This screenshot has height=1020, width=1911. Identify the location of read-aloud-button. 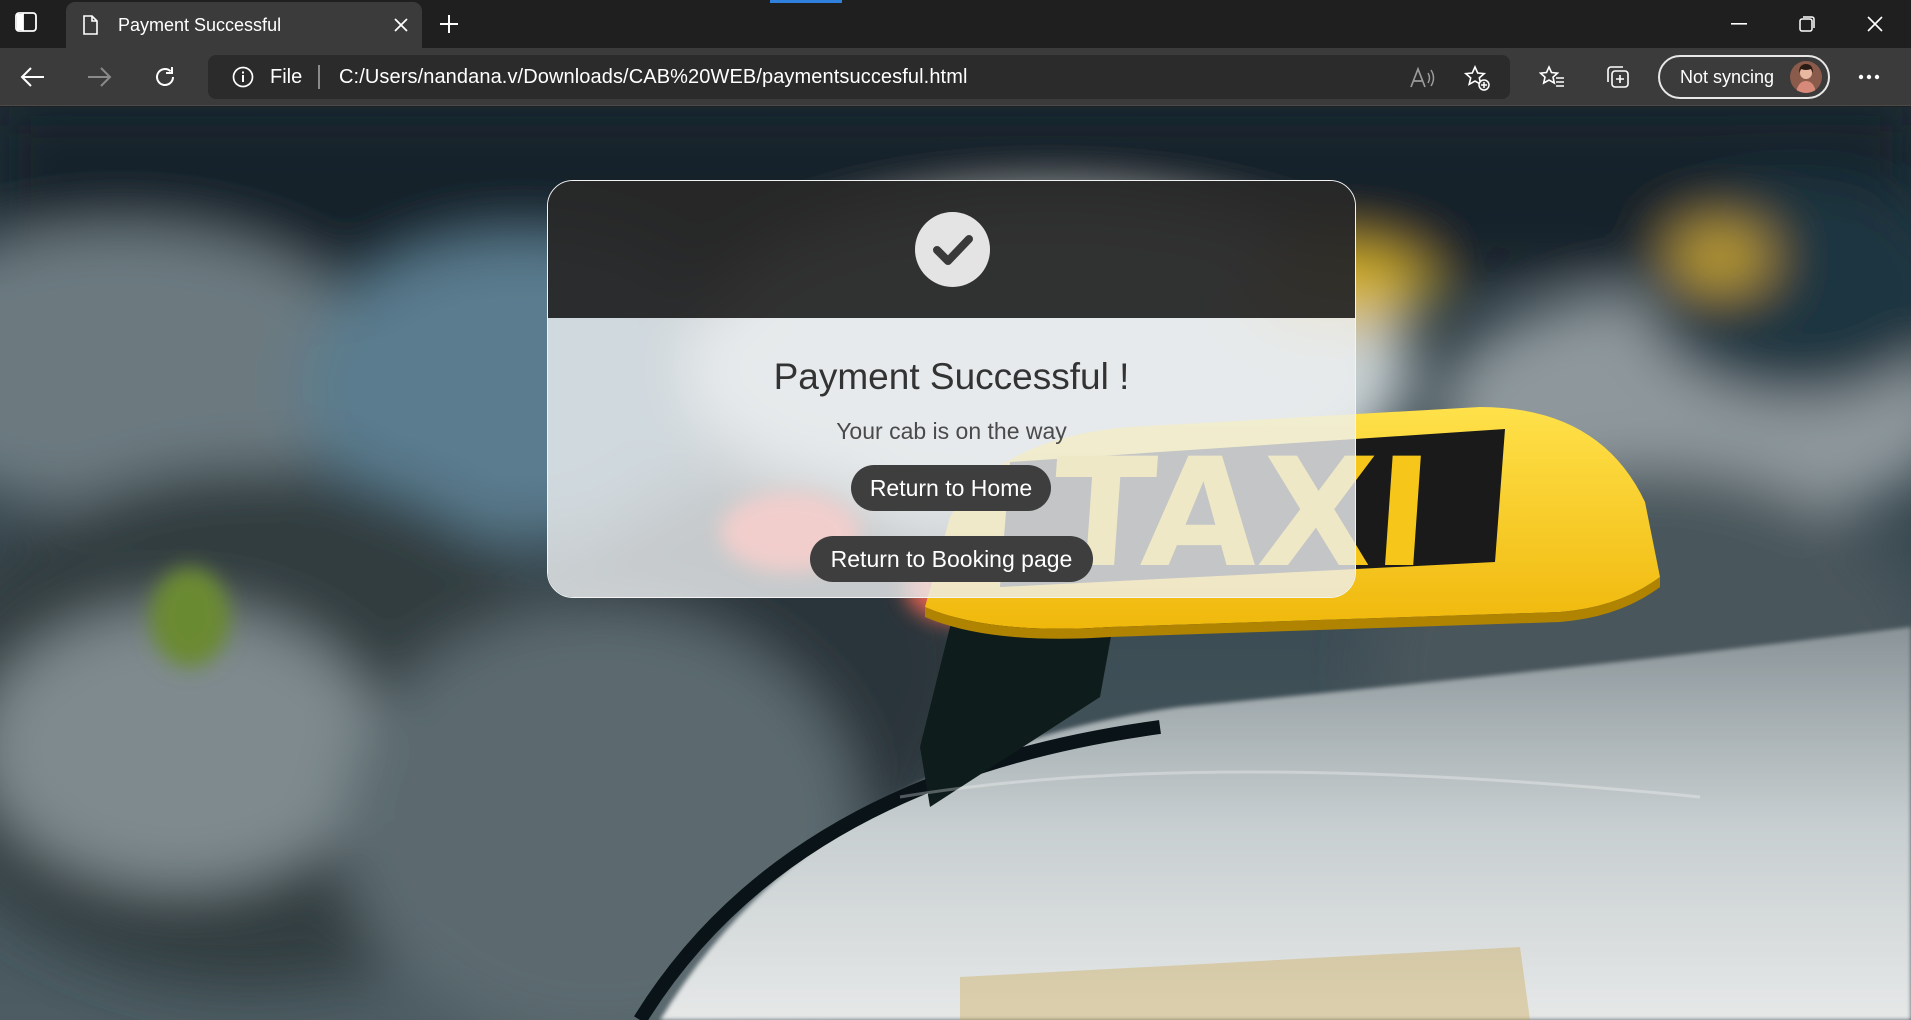
(1422, 78).